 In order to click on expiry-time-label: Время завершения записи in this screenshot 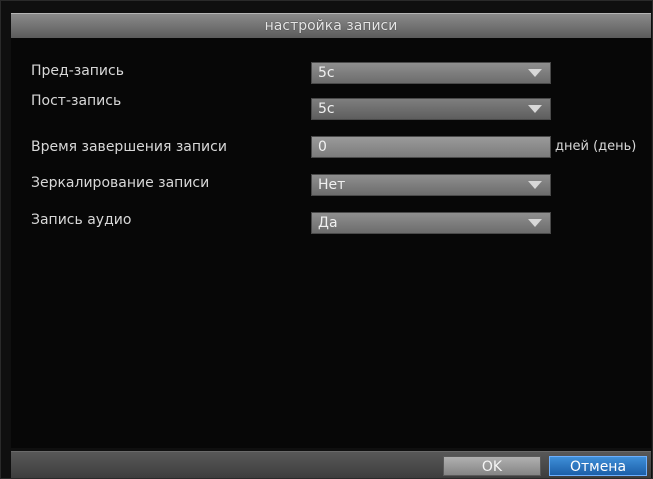, I will do `click(129, 147)`.